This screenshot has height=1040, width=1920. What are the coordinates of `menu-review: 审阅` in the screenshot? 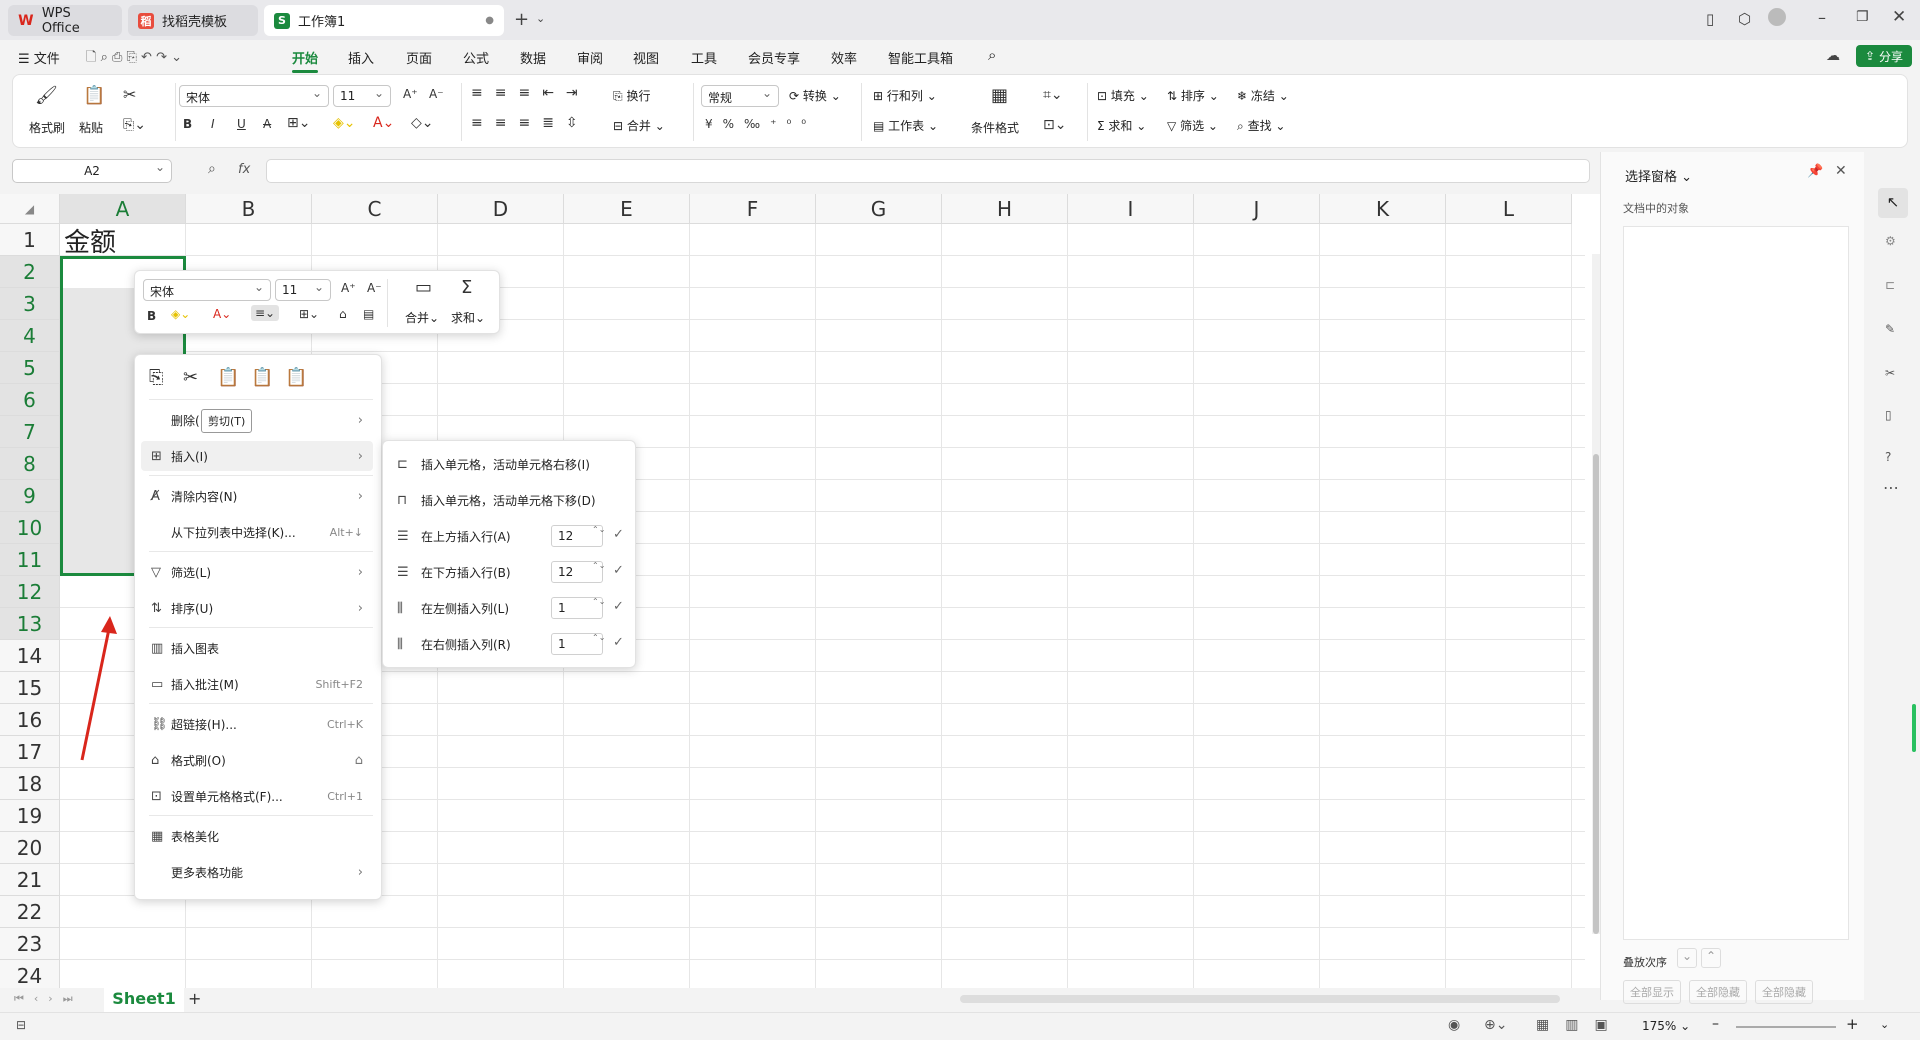 It's located at (590, 57).